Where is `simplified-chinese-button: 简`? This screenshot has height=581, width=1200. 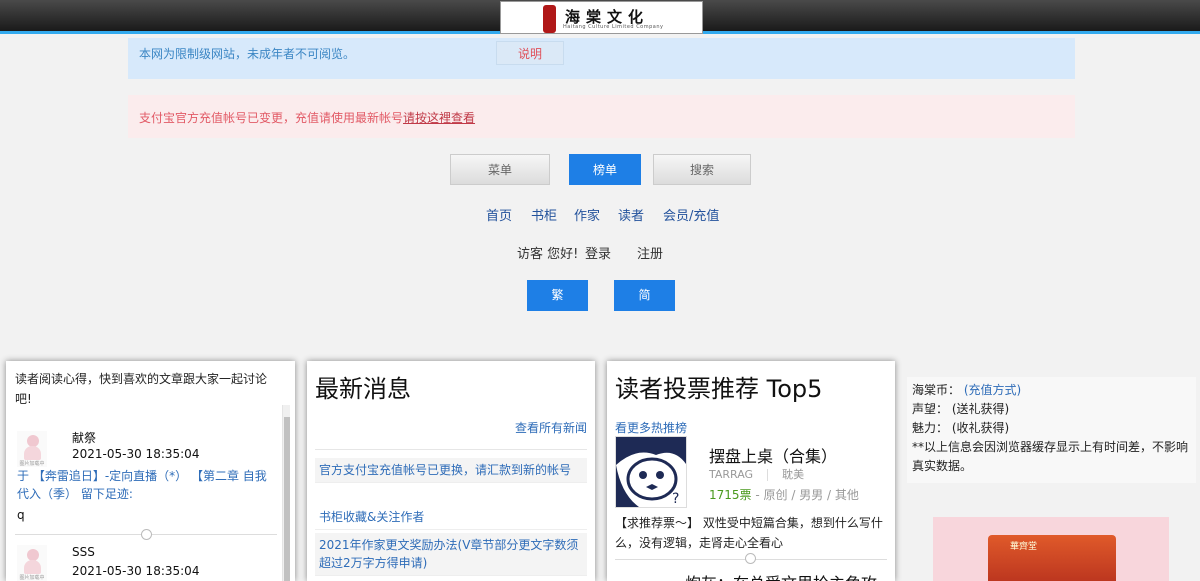 simplified-chinese-button: 简 is located at coordinates (644, 295).